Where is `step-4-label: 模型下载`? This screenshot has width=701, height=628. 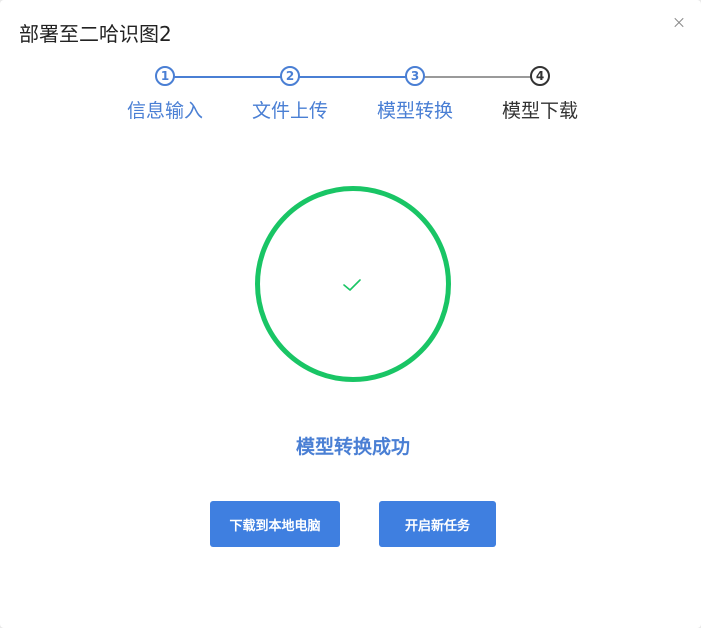 step-4-label: 模型下载 is located at coordinates (539, 111).